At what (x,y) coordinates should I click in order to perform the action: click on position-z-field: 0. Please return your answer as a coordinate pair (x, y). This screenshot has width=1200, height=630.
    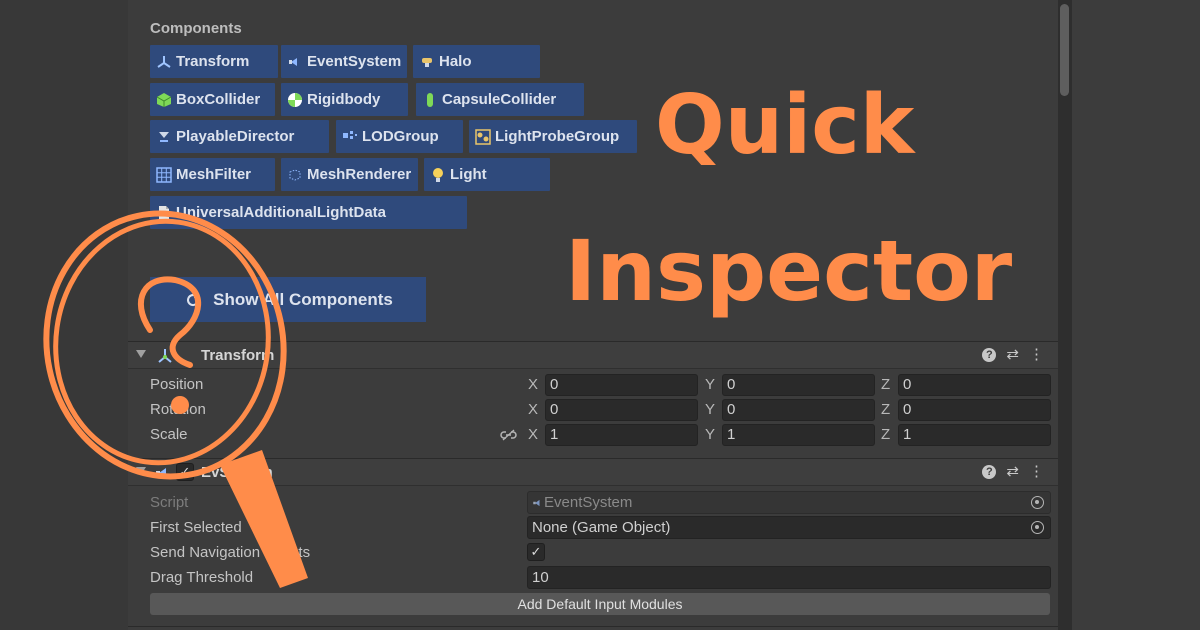
    Looking at the image, I should click on (974, 385).